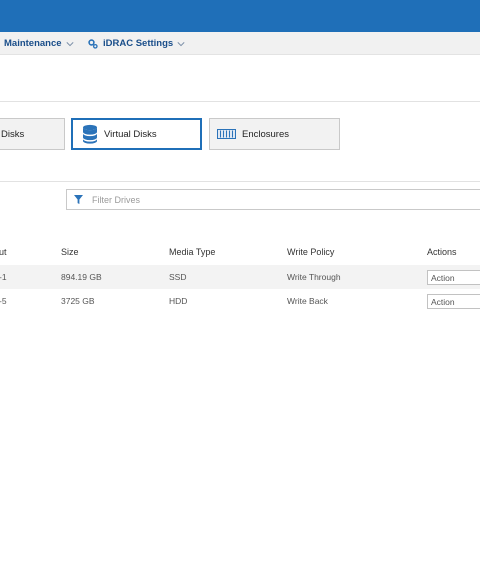 Image resolution: width=480 pixels, height=568 pixels. I want to click on column-header-size: Size, so click(70, 252).